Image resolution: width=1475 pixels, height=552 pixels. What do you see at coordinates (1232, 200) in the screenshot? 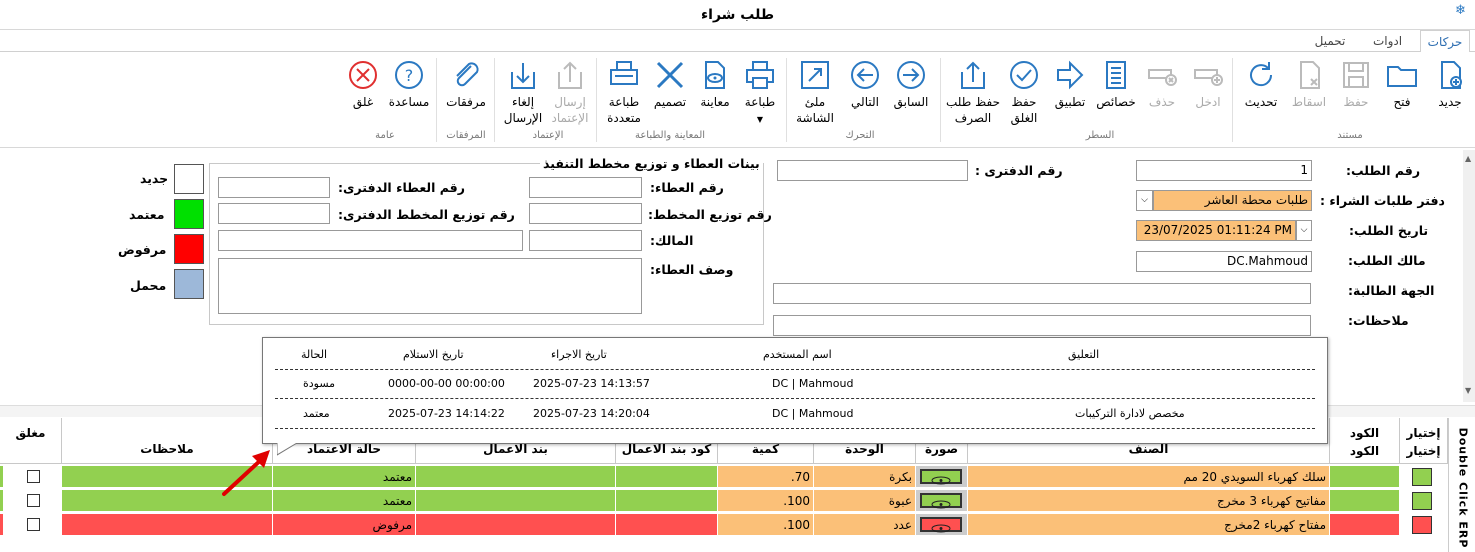
I see `request-book-select: طلبات محطة العاشر` at bounding box center [1232, 200].